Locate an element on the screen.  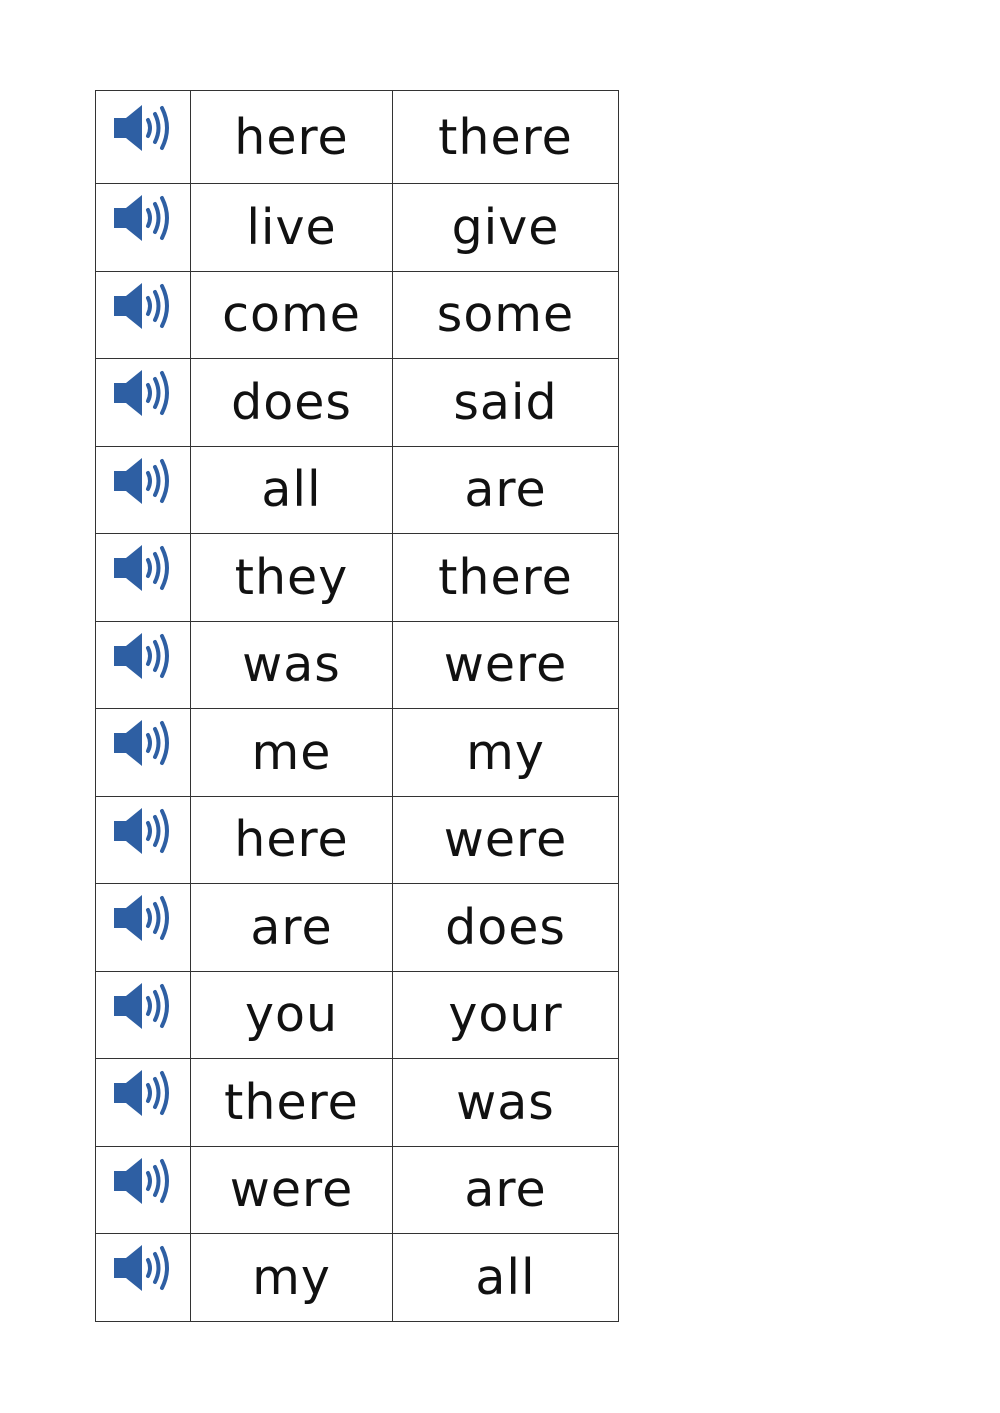
word-2: does is located at coordinates (505, 927).